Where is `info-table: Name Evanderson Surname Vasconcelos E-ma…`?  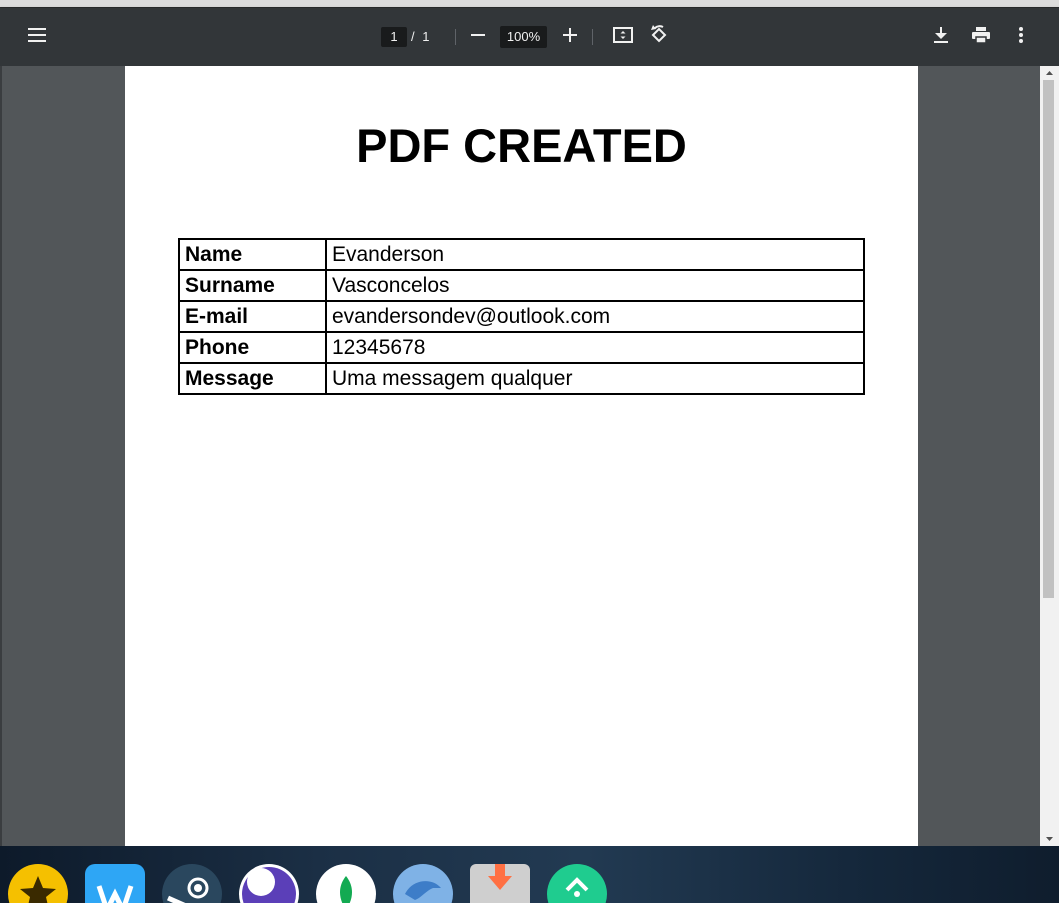
info-table: Name Evanderson Surname Vasconcelos E-ma… is located at coordinates (521, 316).